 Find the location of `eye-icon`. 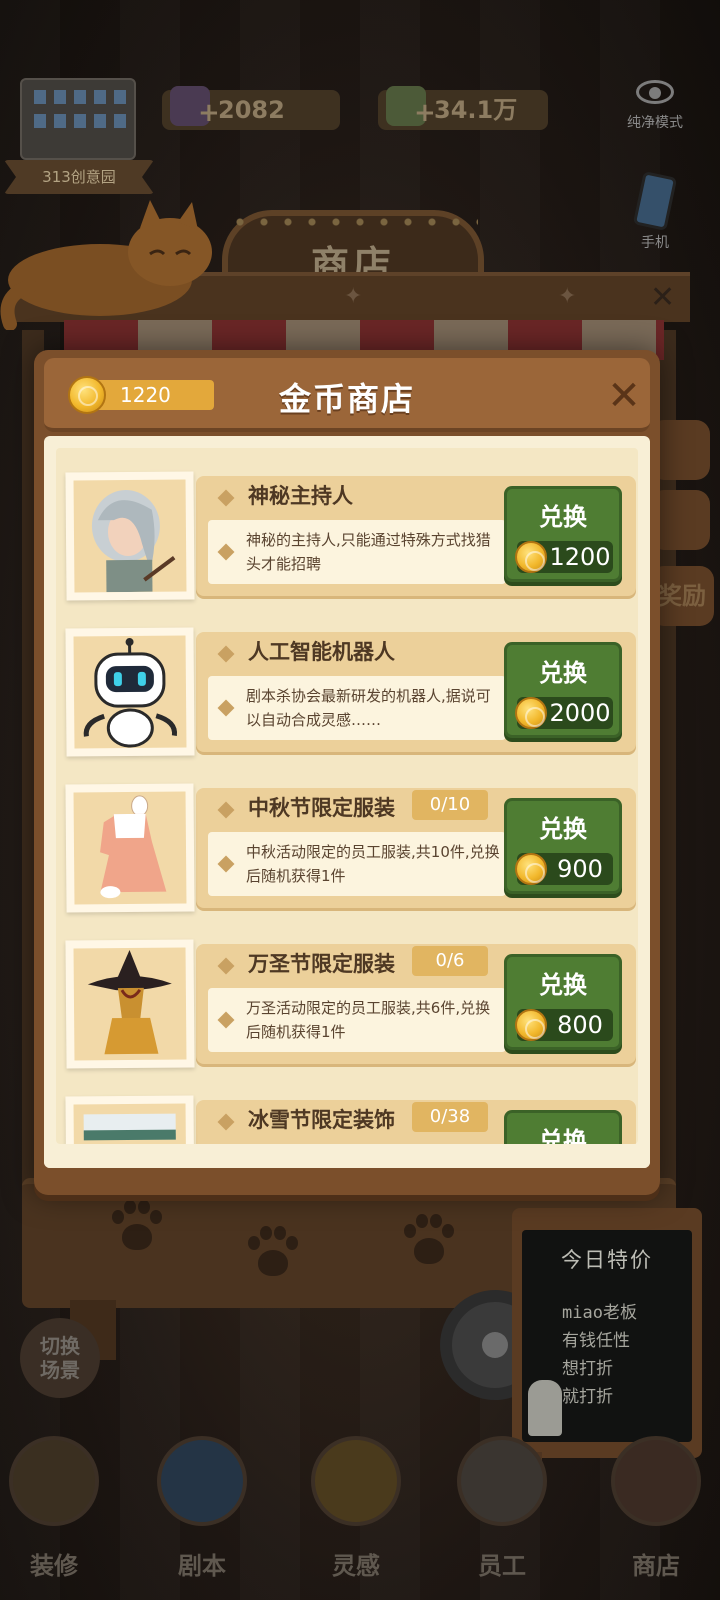

eye-icon is located at coordinates (655, 92).